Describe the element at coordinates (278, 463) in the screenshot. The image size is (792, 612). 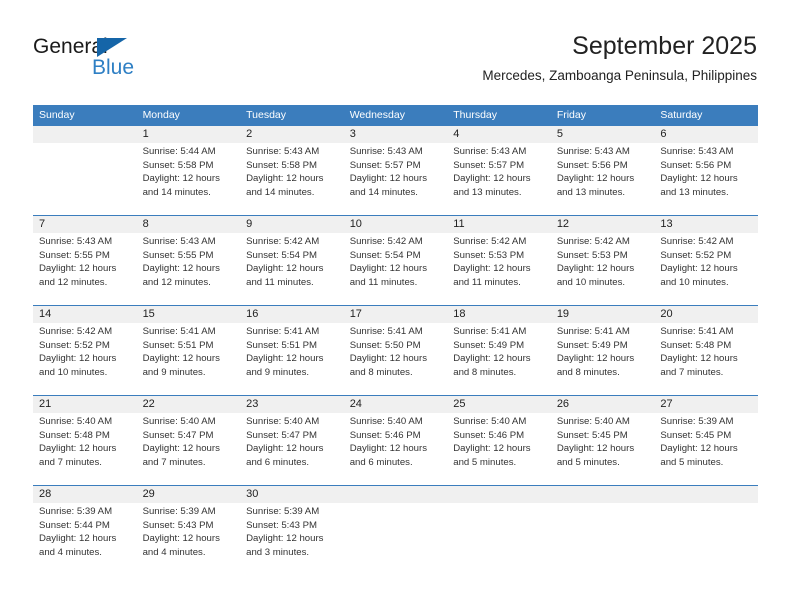
I see `day-info-line: and 6 minutes.` at that location.